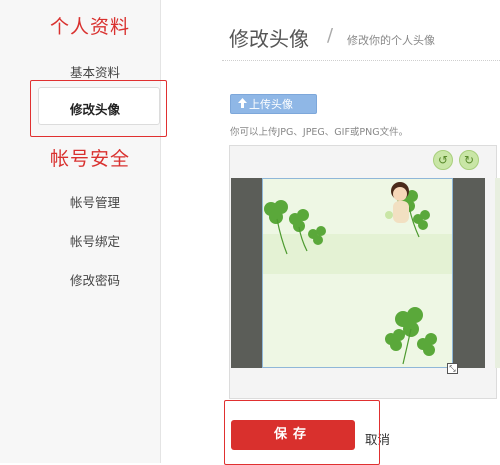 The width and height of the screenshot is (500, 465). I want to click on sidebar-item-change-password: 修改密码, so click(95, 279).